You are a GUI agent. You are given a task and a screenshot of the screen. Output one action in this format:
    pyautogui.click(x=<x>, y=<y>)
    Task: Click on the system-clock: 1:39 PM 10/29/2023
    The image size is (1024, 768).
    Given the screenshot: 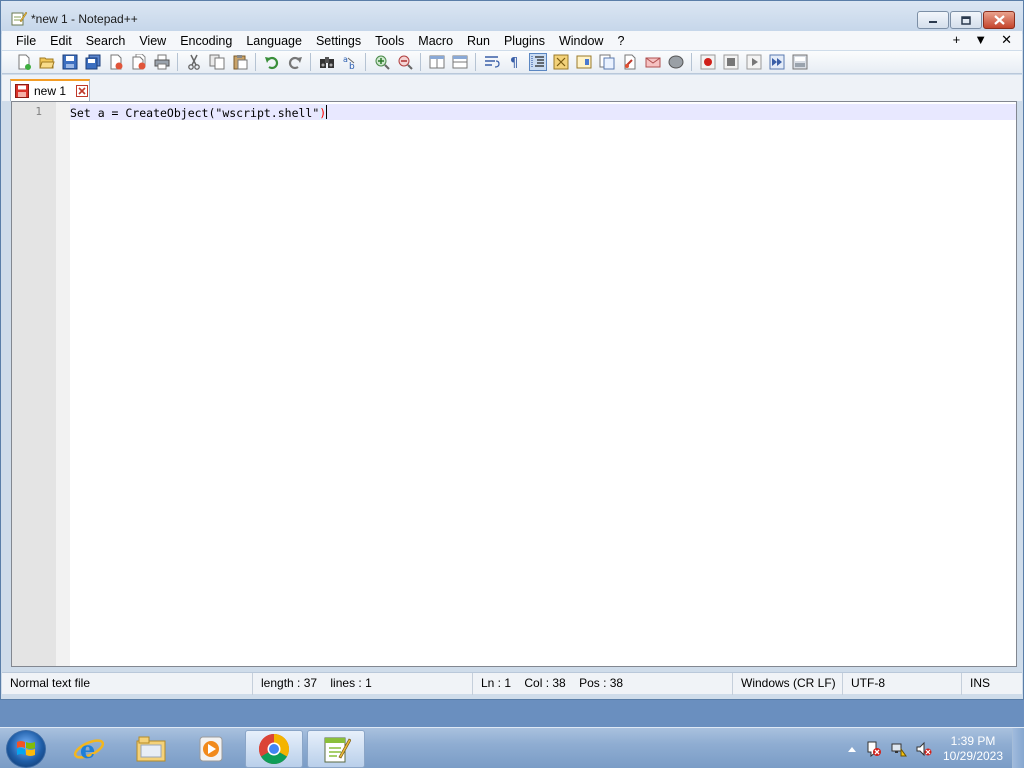 What is the action you would take?
    pyautogui.click(x=973, y=749)
    